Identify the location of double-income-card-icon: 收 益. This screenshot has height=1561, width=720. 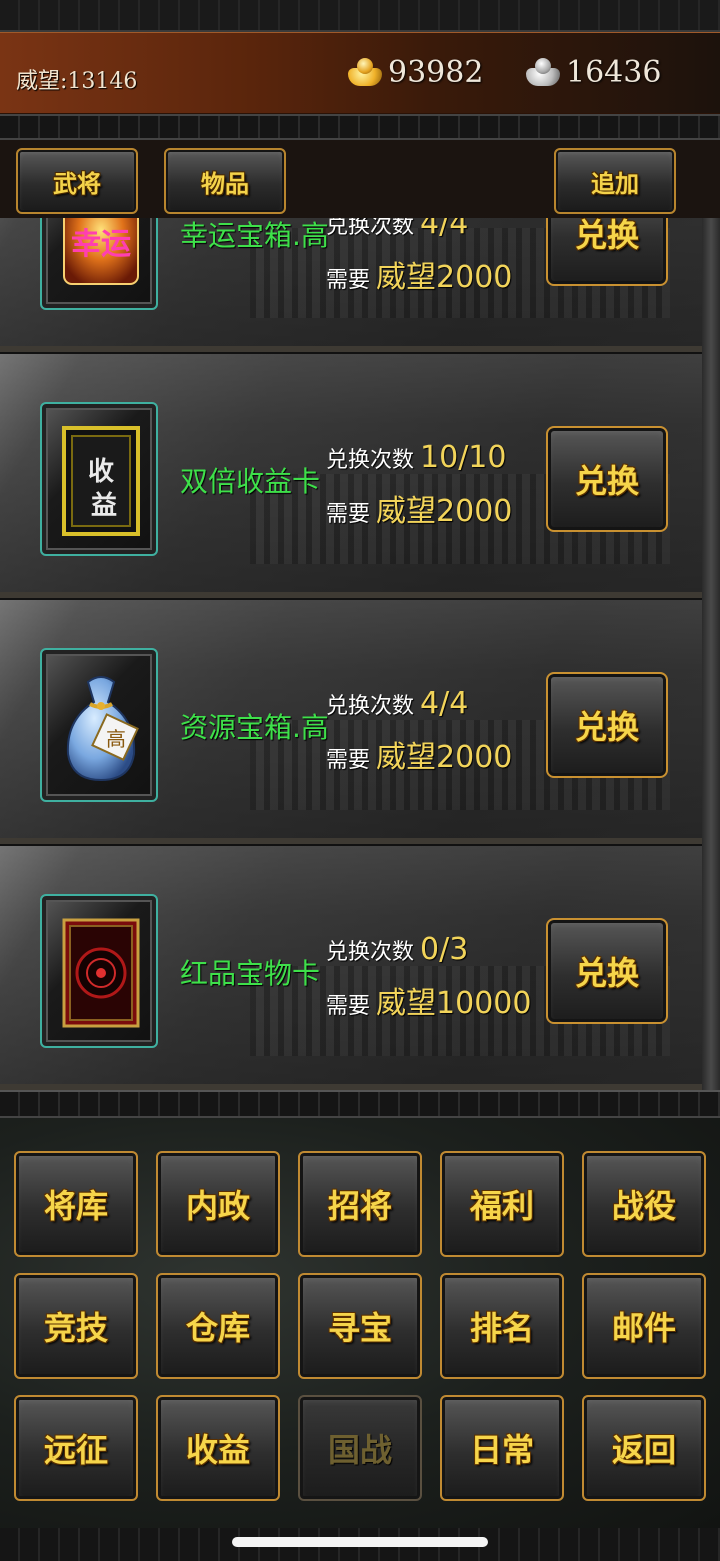
(101, 481).